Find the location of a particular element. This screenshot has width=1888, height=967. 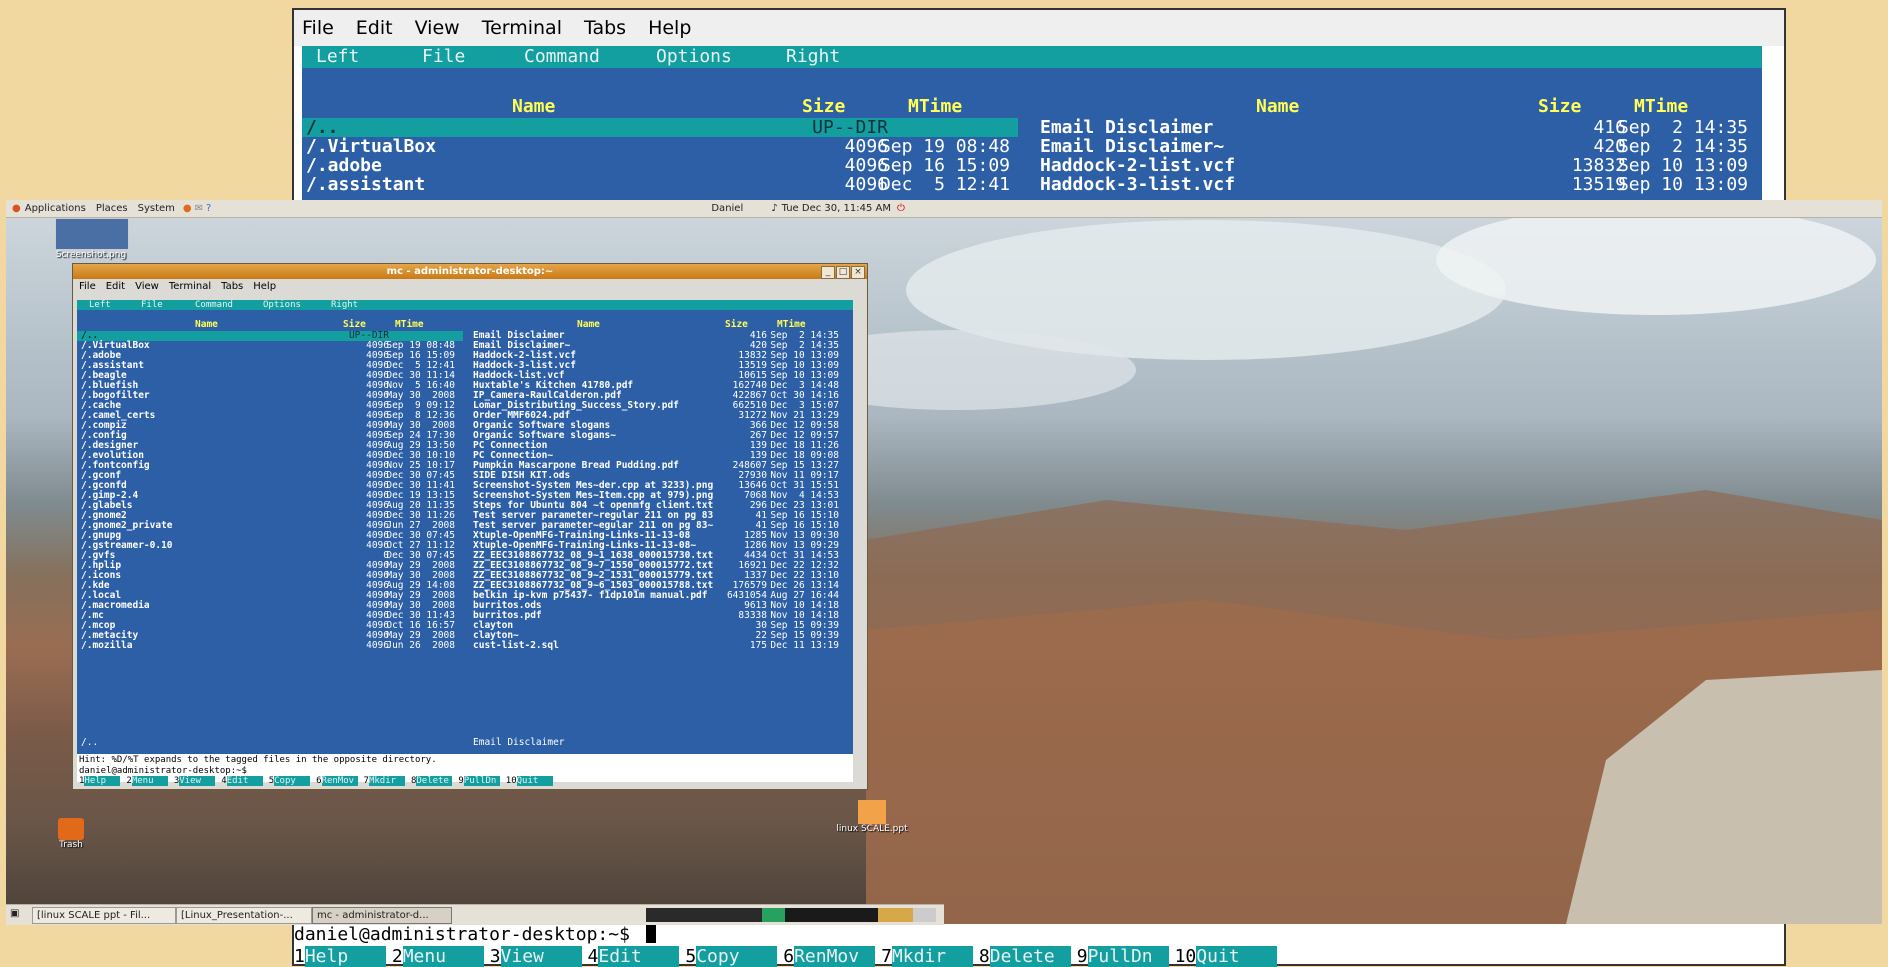

maximize-icon: □ is located at coordinates (843, 272).